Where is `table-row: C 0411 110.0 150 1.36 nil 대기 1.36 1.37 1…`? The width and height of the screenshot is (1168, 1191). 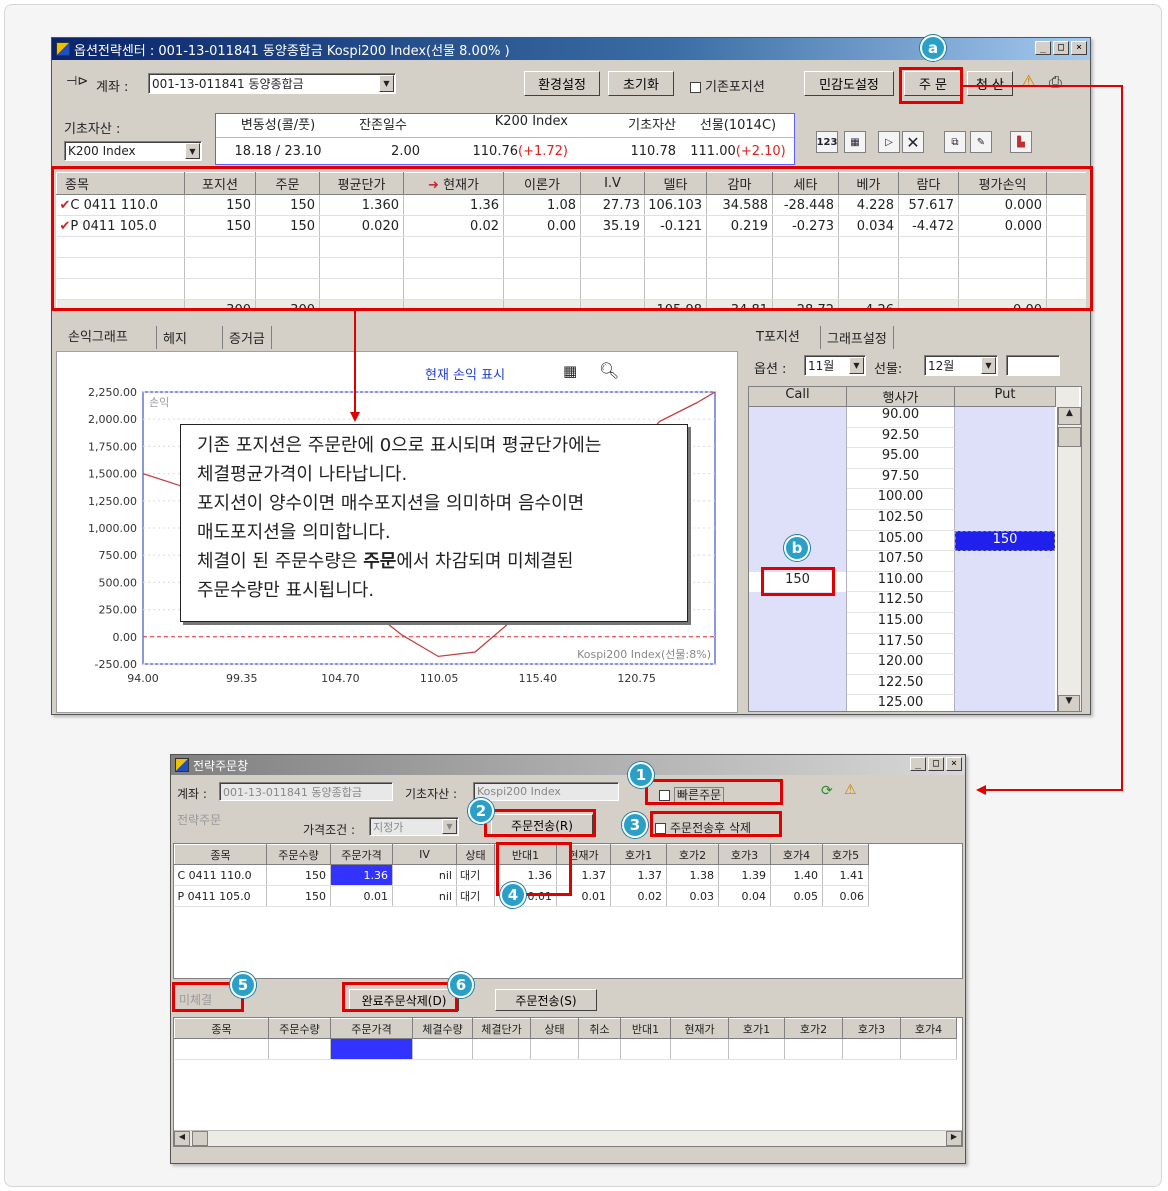
table-row: C 0411 110.0 150 1.36 nil 대기 1.36 1.37 1… is located at coordinates (521, 875).